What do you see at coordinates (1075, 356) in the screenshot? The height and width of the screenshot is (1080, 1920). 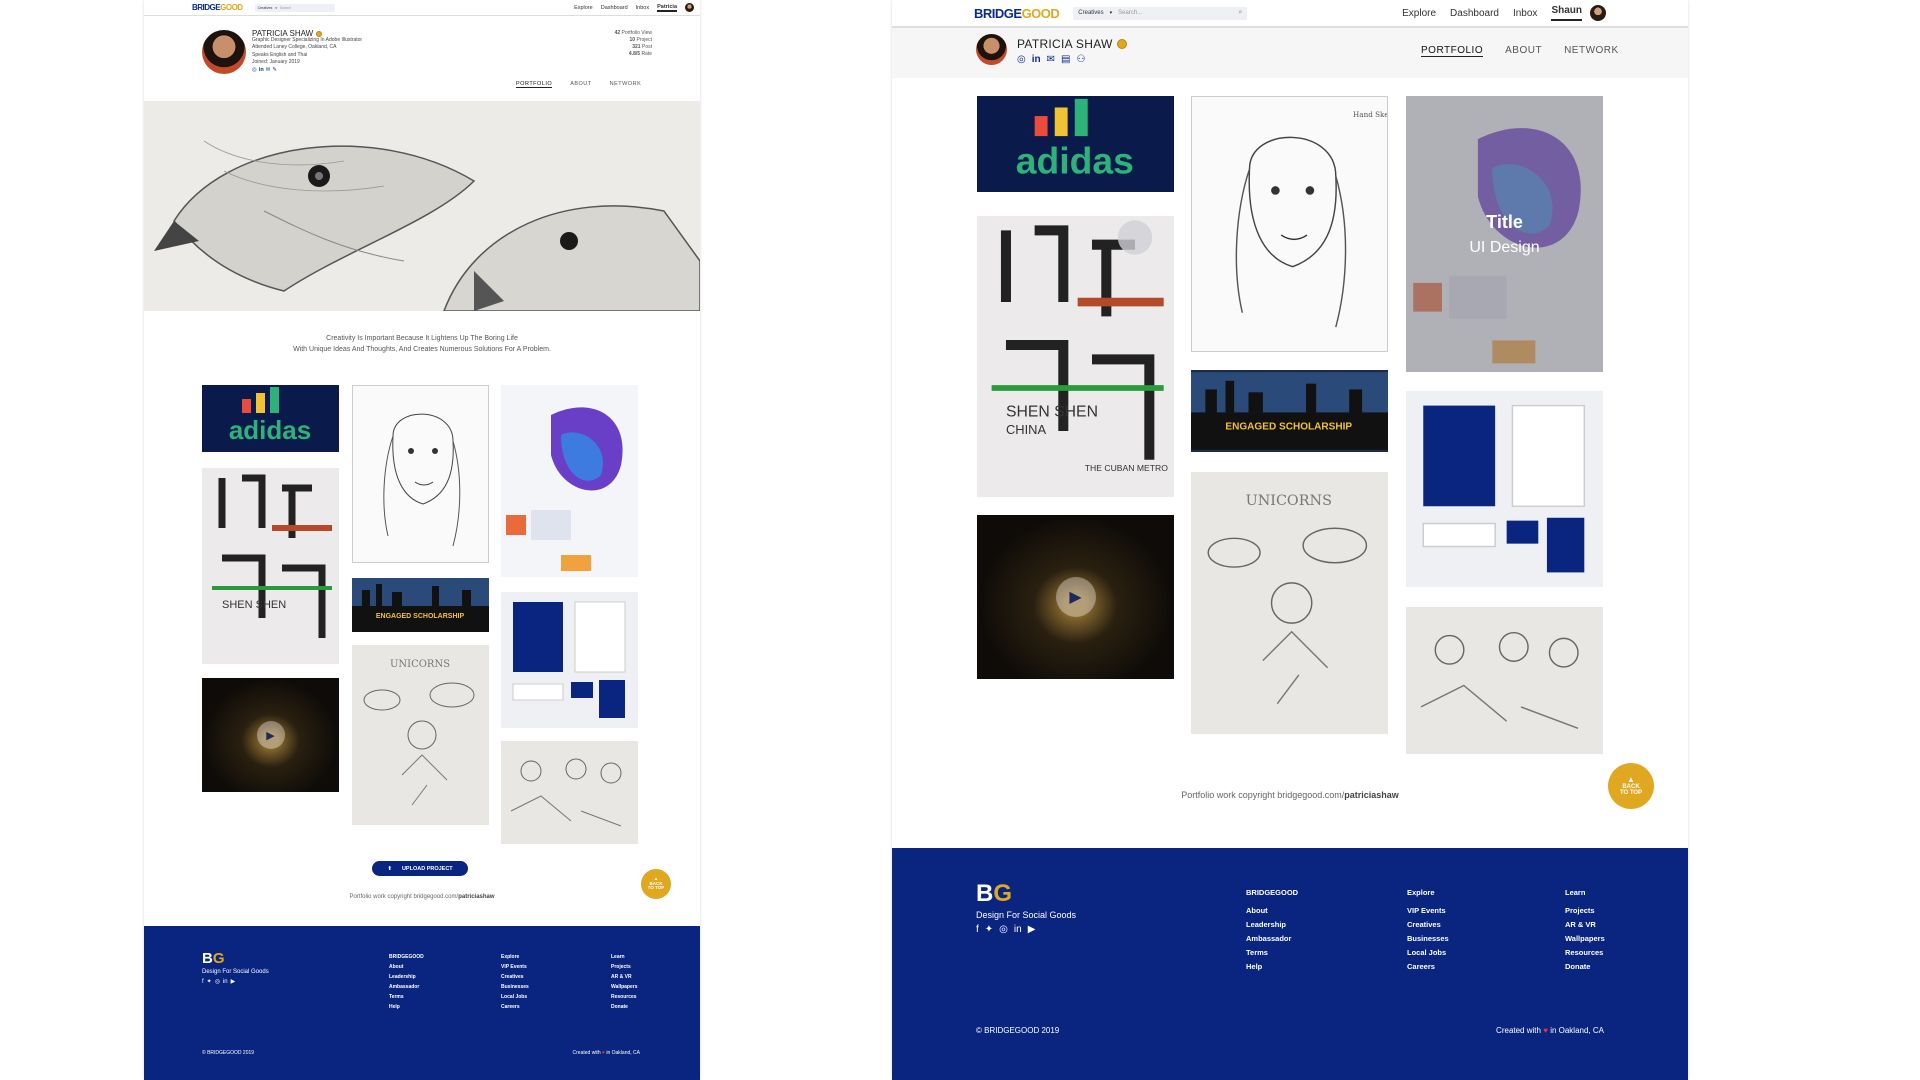 I see `project-tile-chess: SHEN SHEN CHINA THE CUBAN METRO` at bounding box center [1075, 356].